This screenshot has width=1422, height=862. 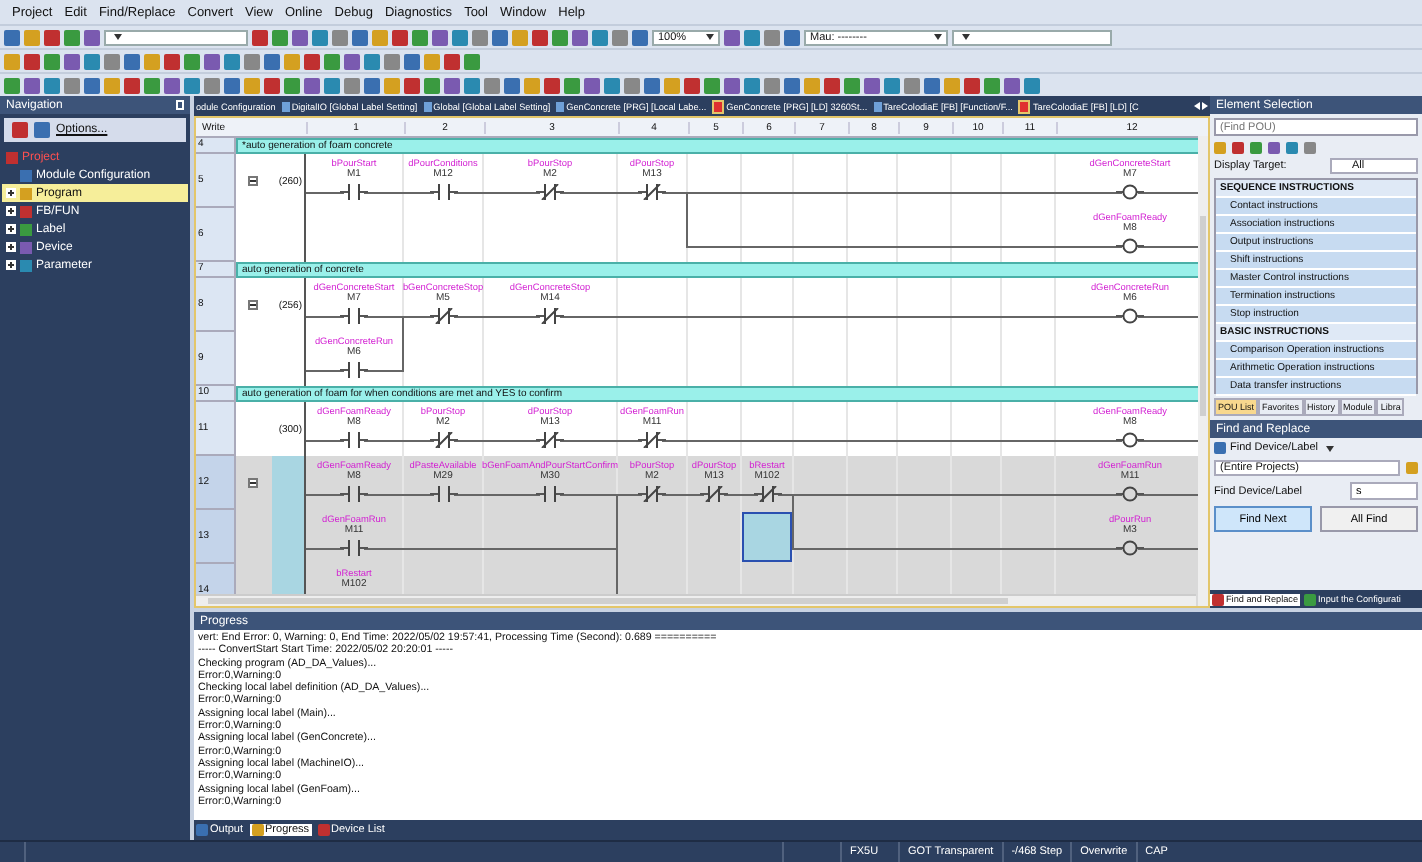 What do you see at coordinates (180, 105) in the screenshot?
I see `pin-icon` at bounding box center [180, 105].